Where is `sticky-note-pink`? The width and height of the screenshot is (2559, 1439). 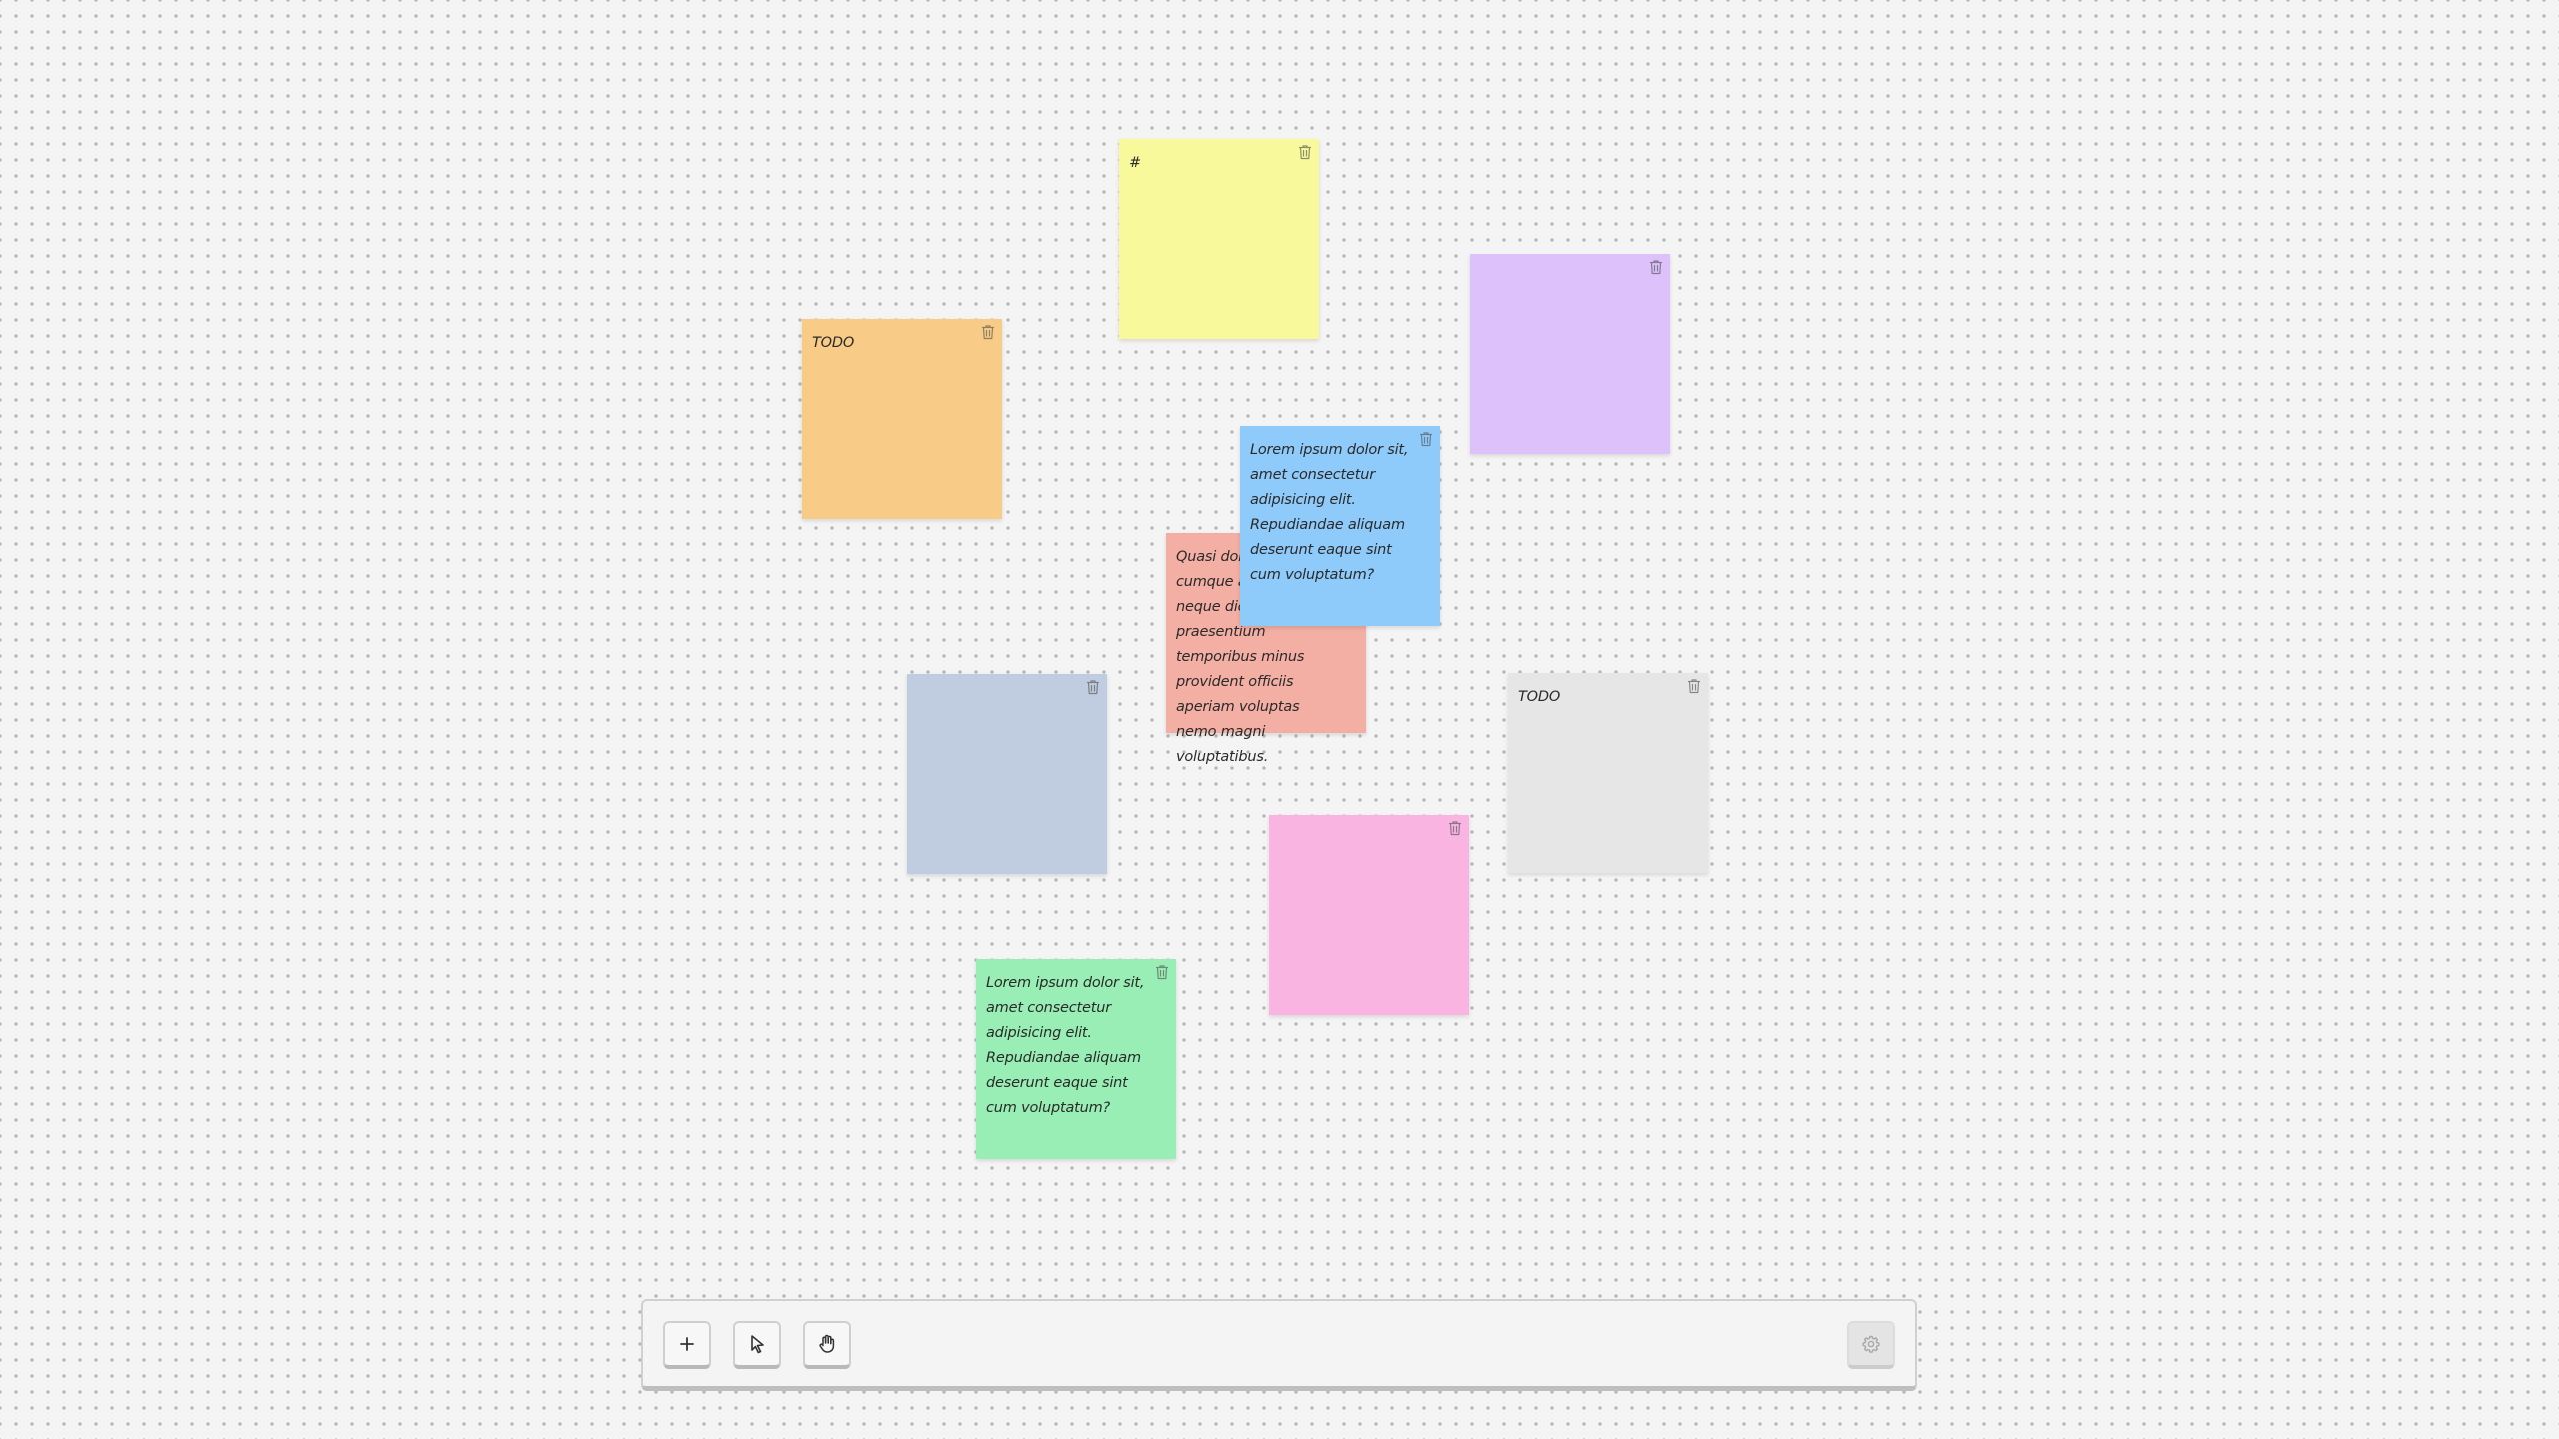 sticky-note-pink is located at coordinates (1369, 915).